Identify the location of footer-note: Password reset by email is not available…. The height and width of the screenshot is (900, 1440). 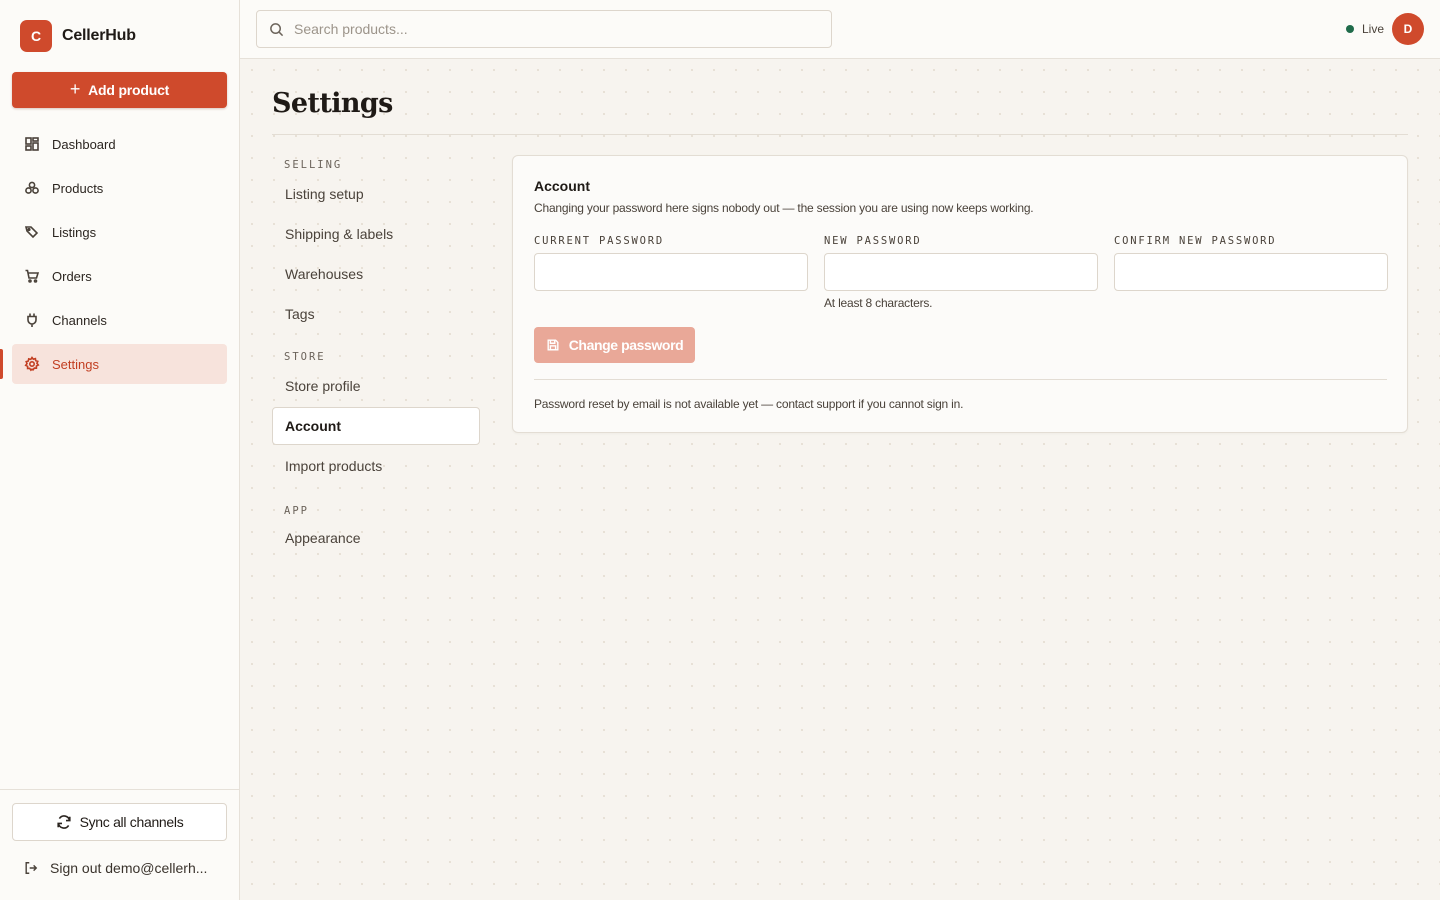
(749, 404).